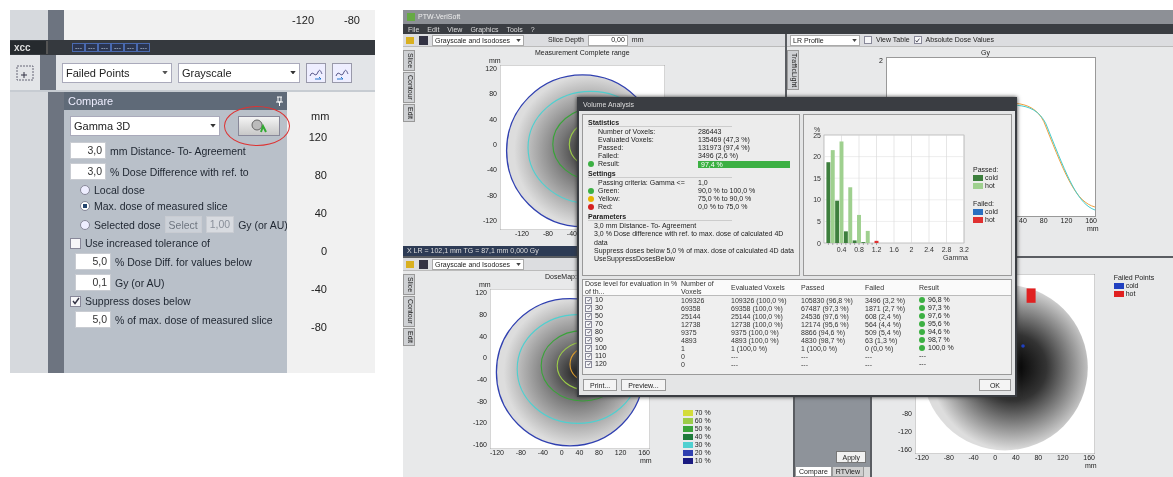  Describe the element at coordinates (183, 261) in the screenshot. I see `field-label: % Dose Diff. for values below` at that location.